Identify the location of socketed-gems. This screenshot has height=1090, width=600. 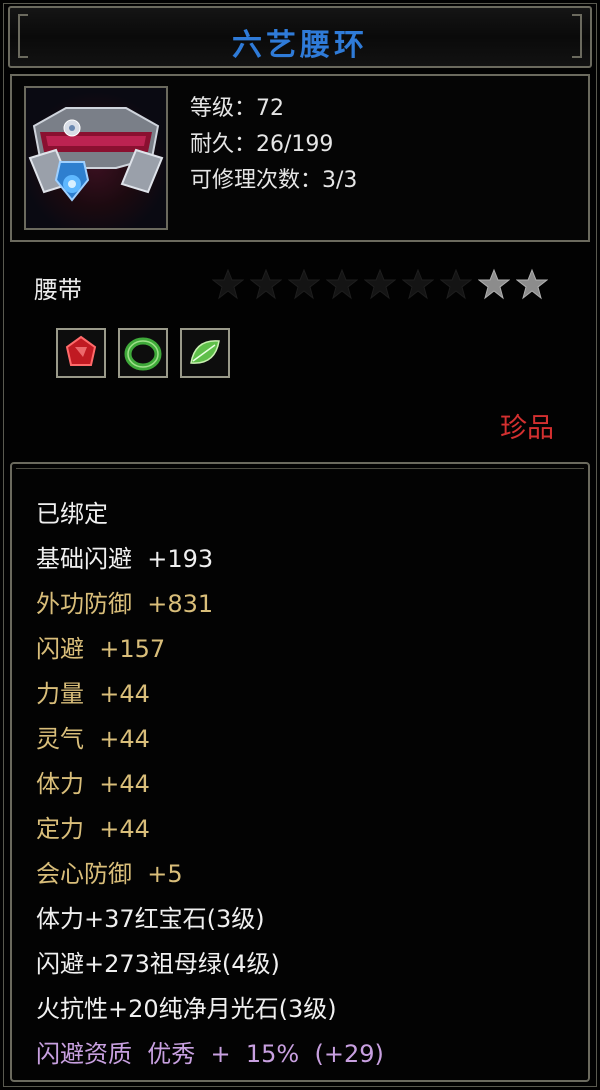
(143, 353).